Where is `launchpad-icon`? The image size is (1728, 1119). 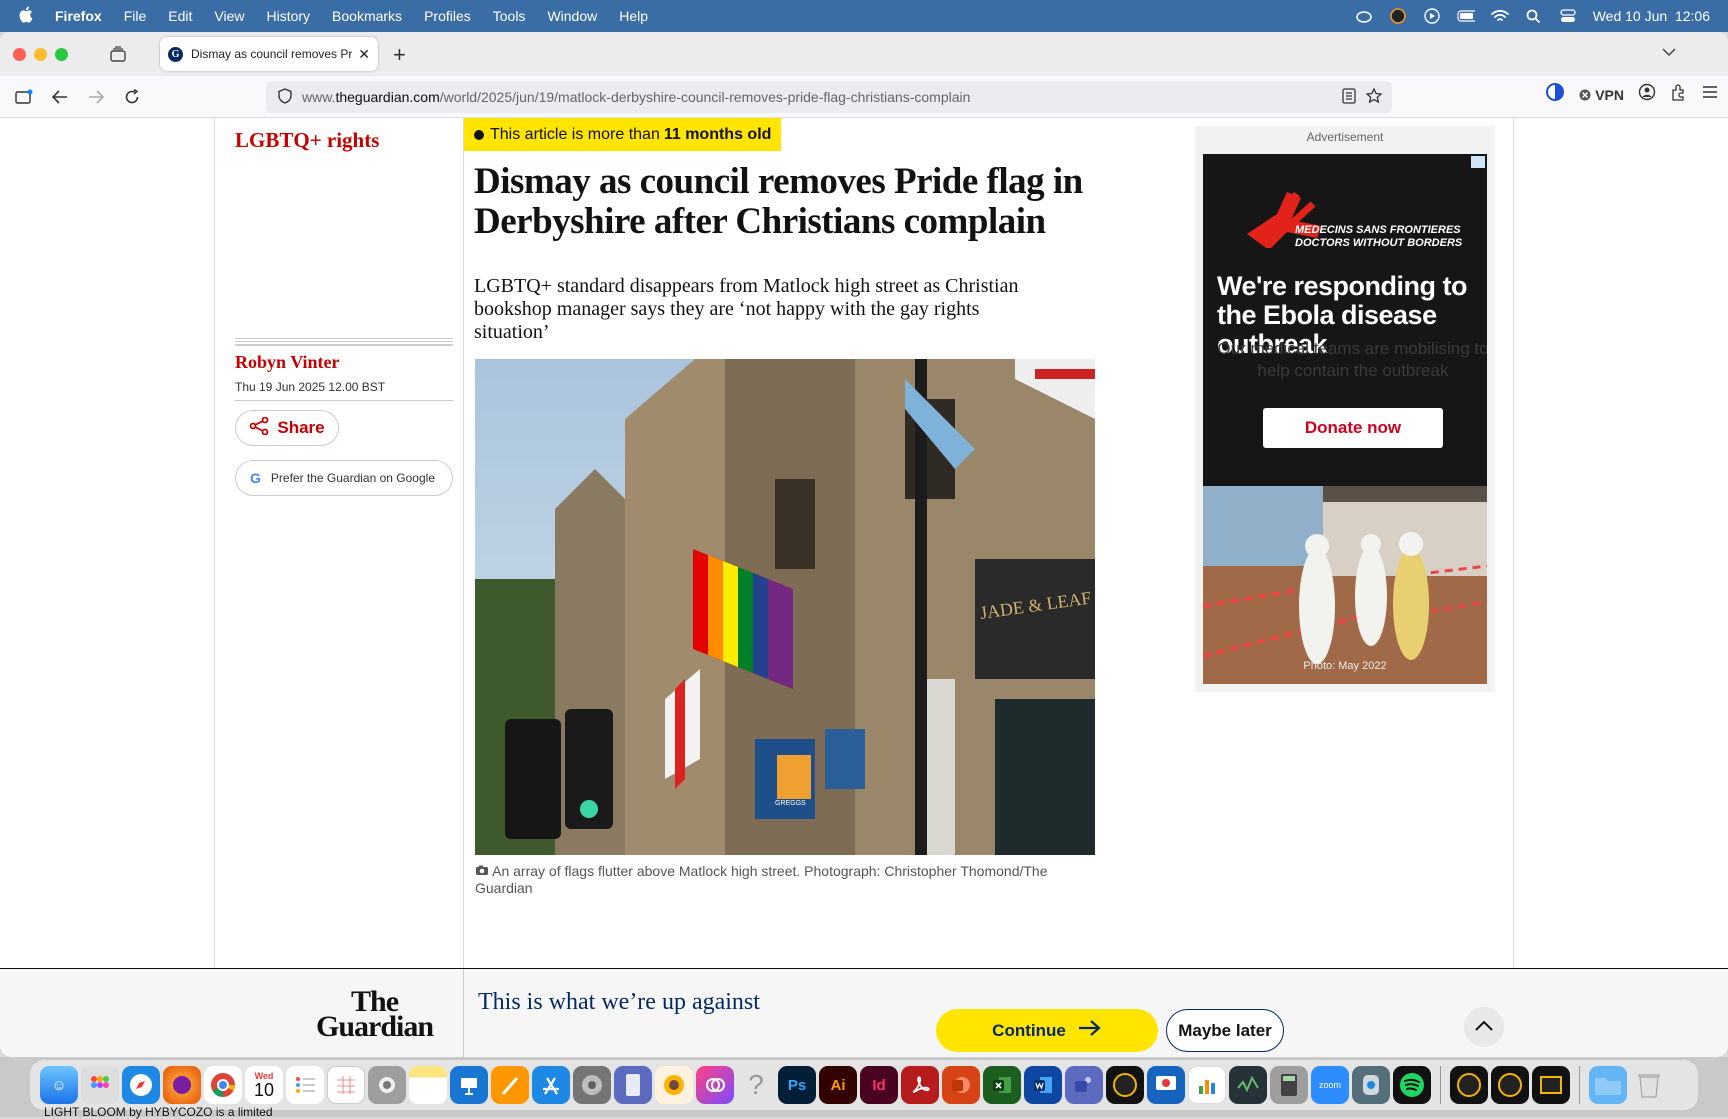 launchpad-icon is located at coordinates (100, 1085).